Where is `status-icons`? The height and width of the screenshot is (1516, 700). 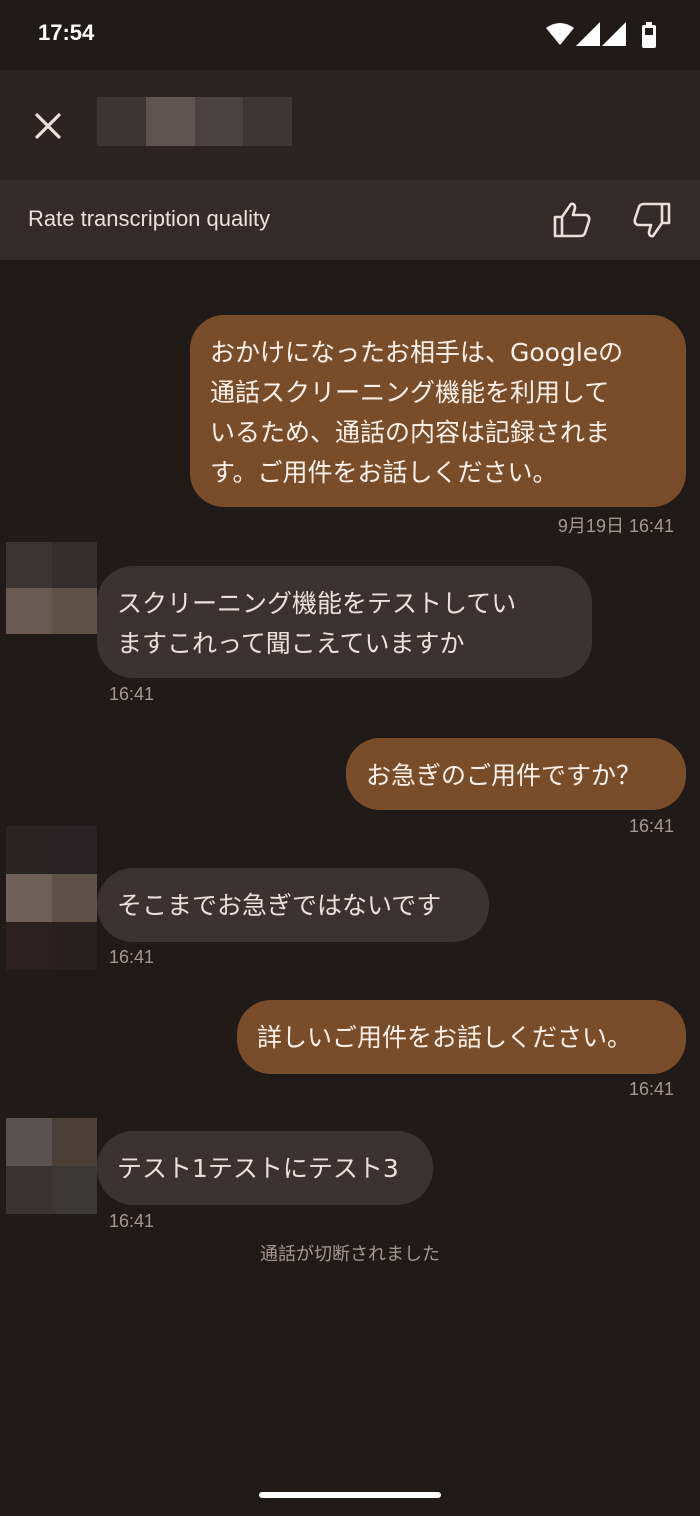
status-icons is located at coordinates (601, 35).